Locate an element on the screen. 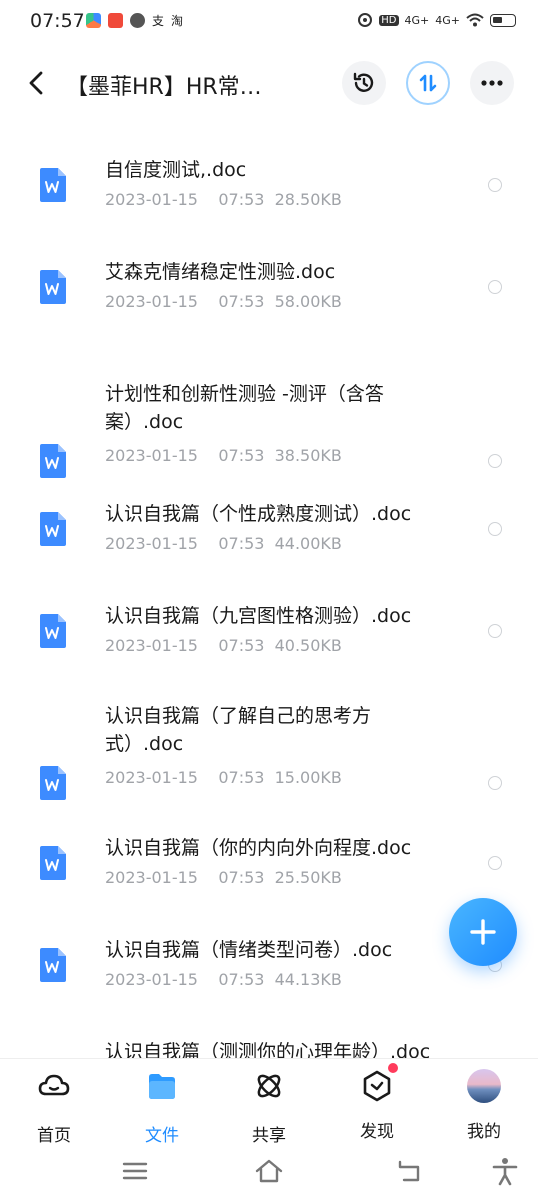 The image size is (538, 1200). file-meta: 2023-01-15 07:53 25.50KB is located at coordinates (223, 877).